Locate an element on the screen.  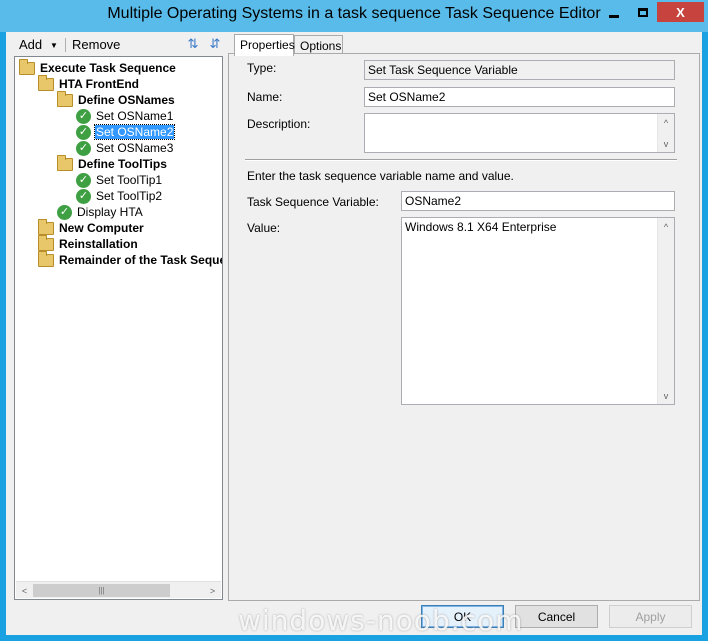
tree-item: Define OSNames is located at coordinates (116, 99).